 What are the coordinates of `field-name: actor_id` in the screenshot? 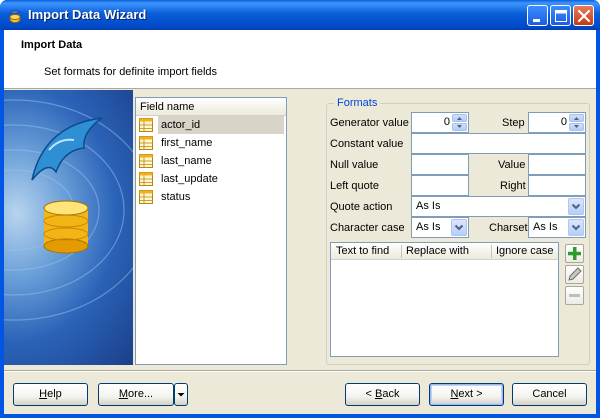 It's located at (221, 125).